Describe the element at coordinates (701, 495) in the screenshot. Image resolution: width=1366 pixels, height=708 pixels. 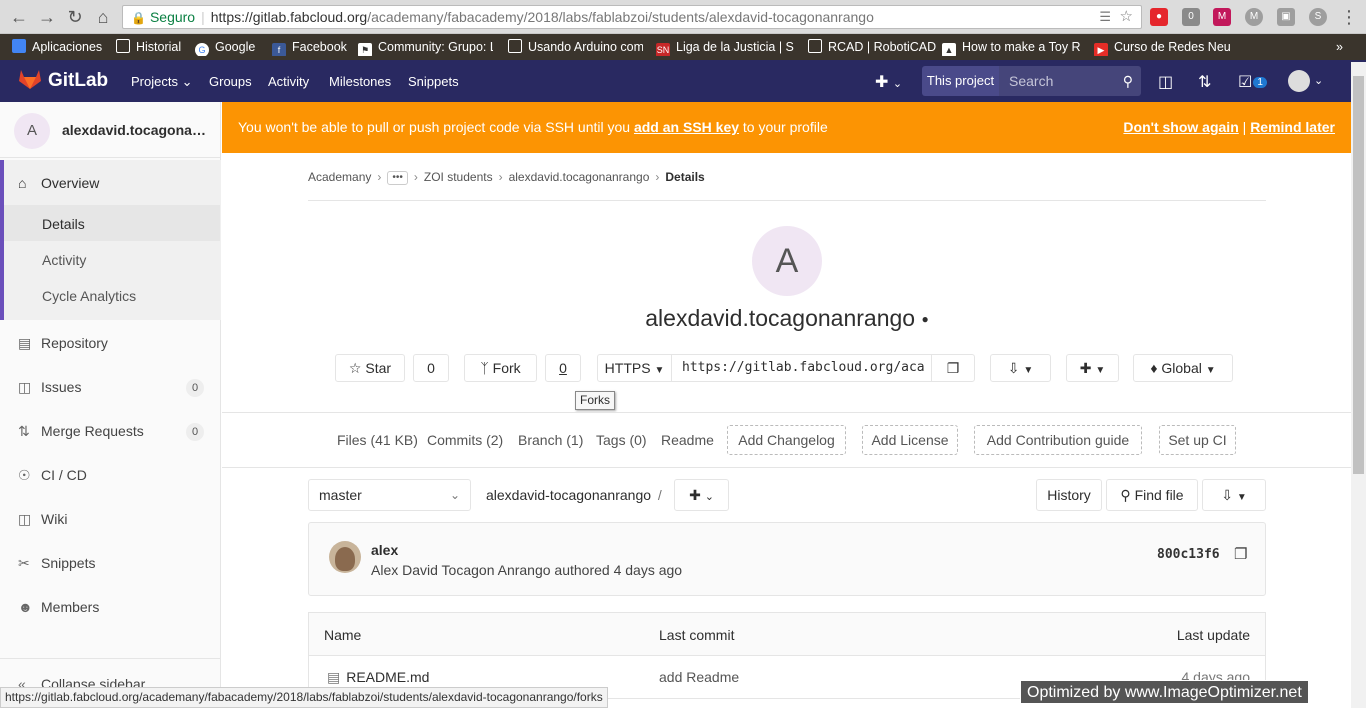
I see `add-file-dropdown: ✚ ⌄` at that location.